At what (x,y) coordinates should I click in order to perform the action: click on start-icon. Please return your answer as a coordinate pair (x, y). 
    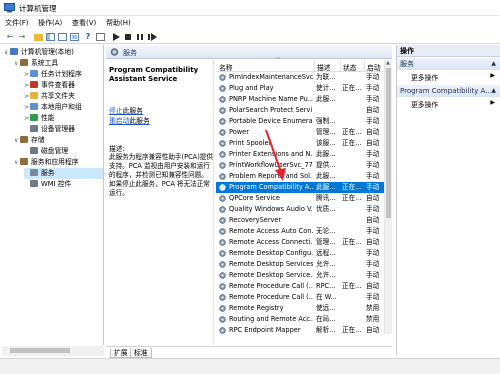
    Looking at the image, I should click on (116, 37).